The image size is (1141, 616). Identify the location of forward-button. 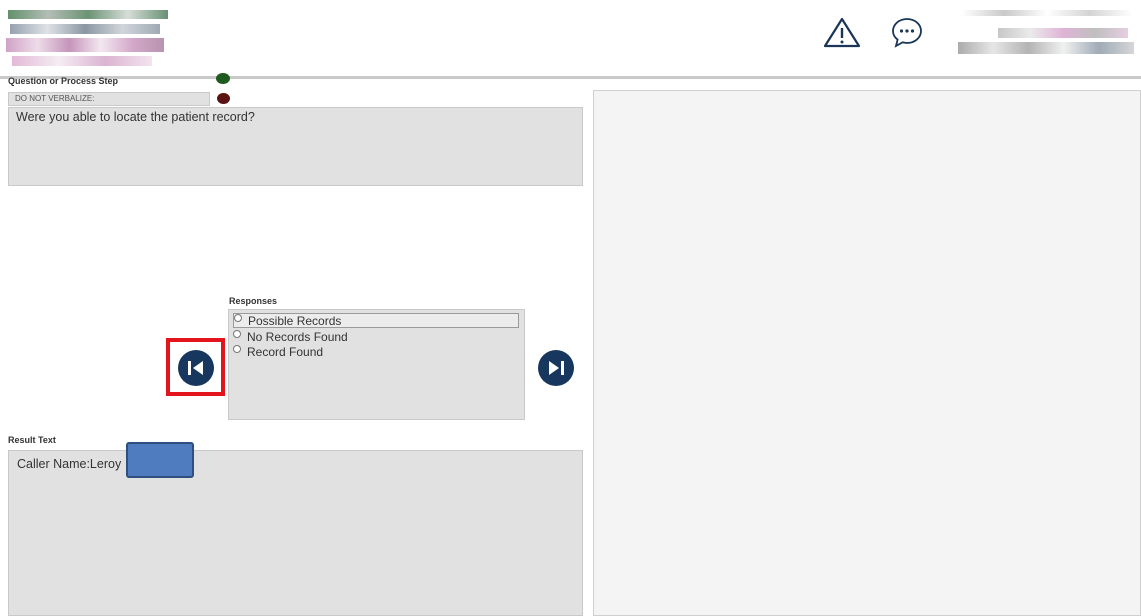
(556, 368).